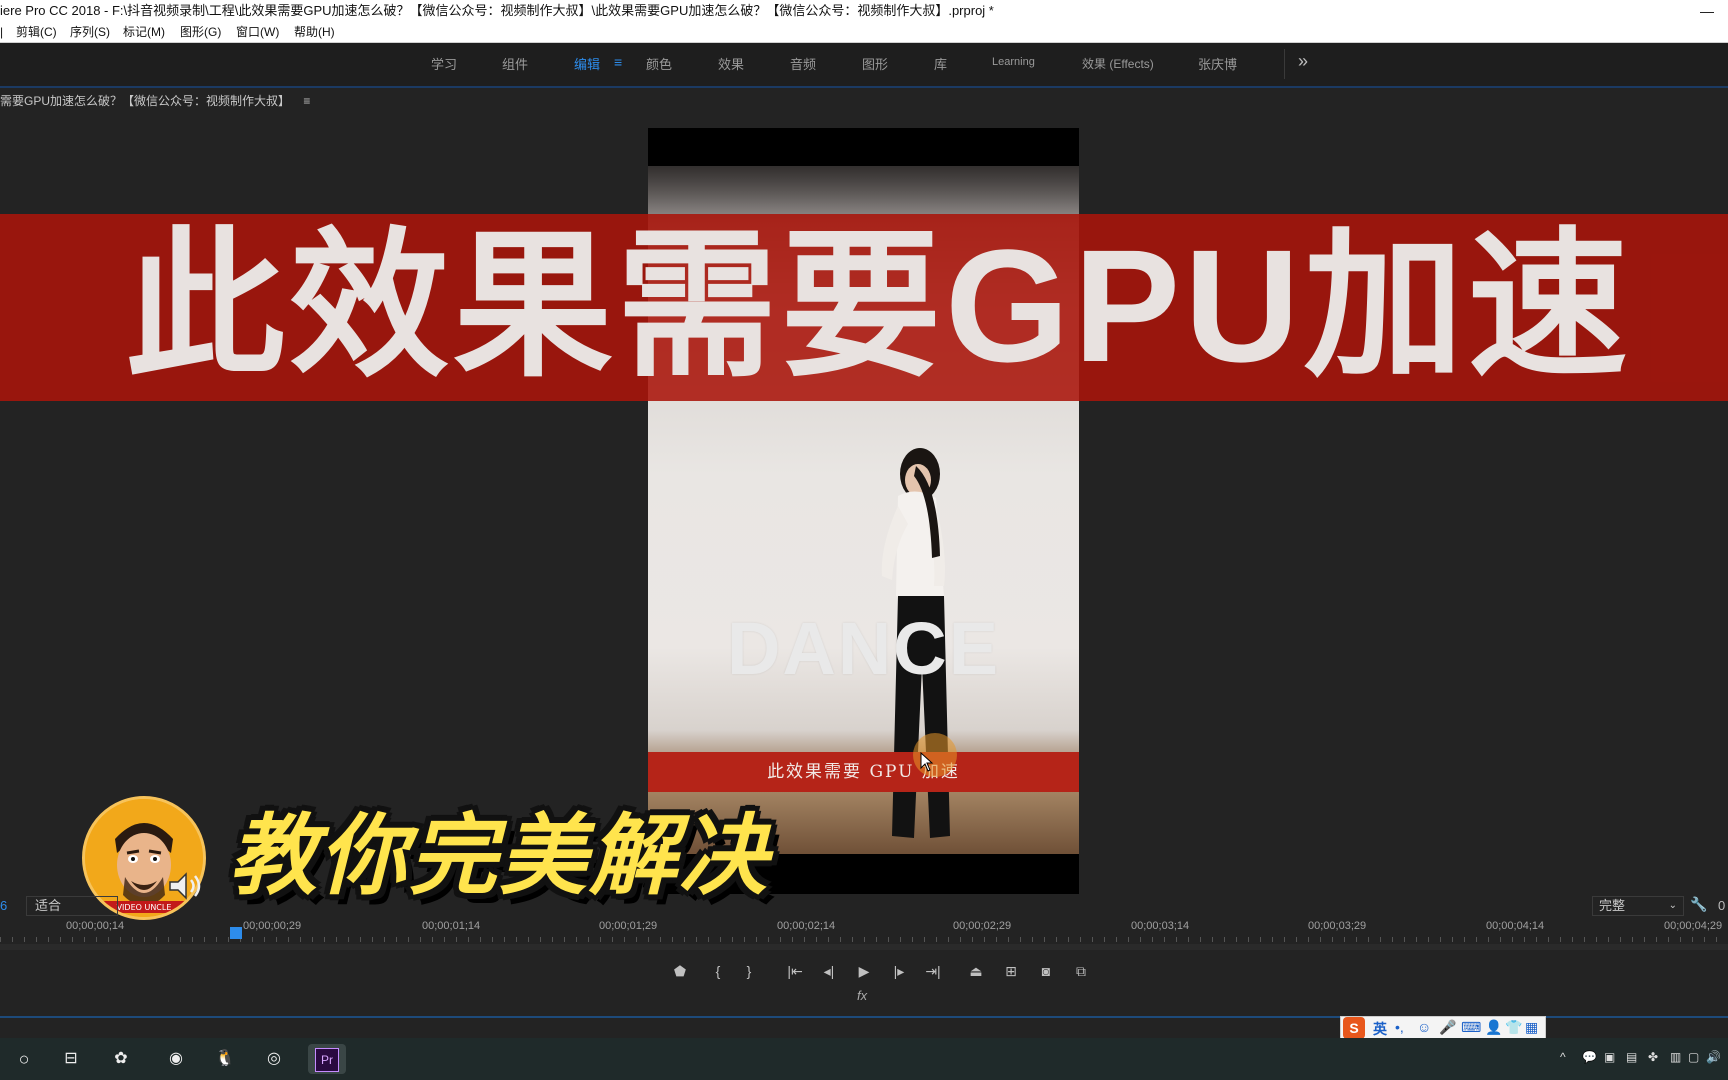  I want to click on sequence-title: 需要GPU加速怎么破？【微信公众号：视频制作大叔】, so click(145, 101).